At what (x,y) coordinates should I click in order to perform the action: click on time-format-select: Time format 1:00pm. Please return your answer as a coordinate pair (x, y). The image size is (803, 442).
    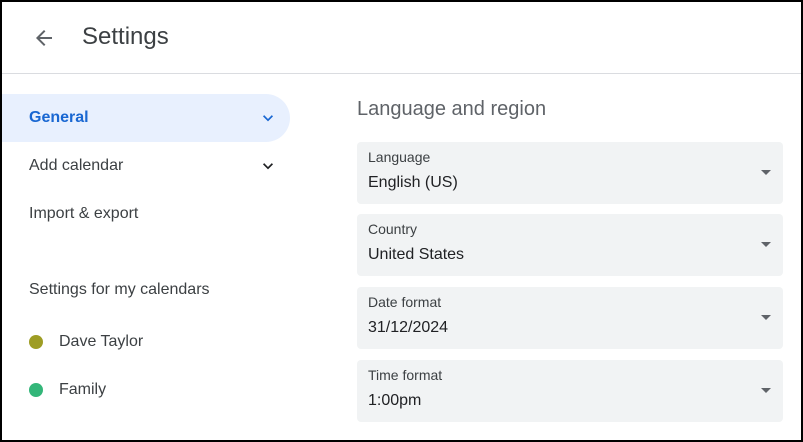
    Looking at the image, I should click on (570, 391).